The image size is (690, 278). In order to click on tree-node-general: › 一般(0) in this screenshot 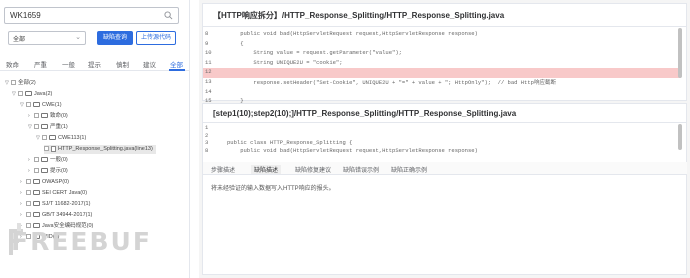, I will do `click(48, 160)`.